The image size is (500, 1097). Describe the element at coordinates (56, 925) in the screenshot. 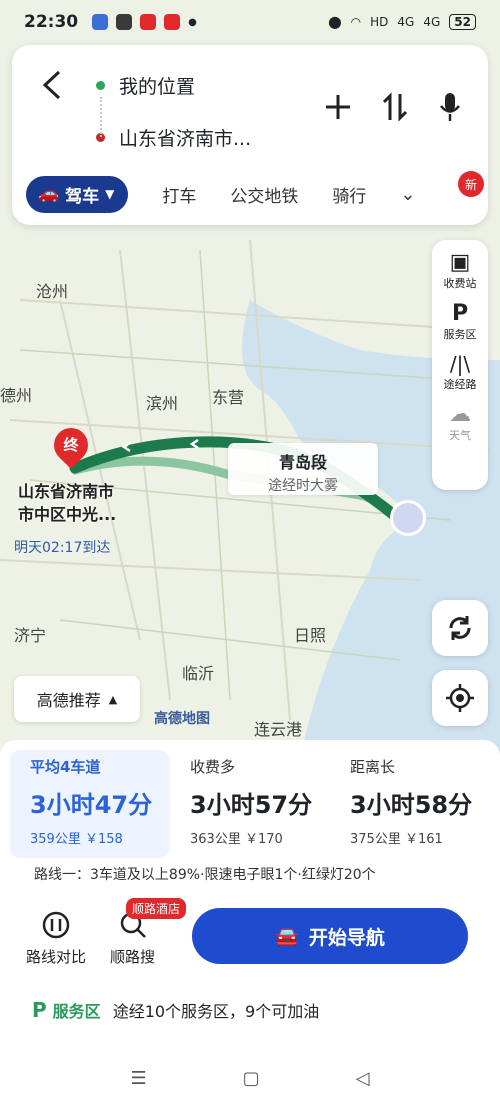

I see `compare-icon` at that location.